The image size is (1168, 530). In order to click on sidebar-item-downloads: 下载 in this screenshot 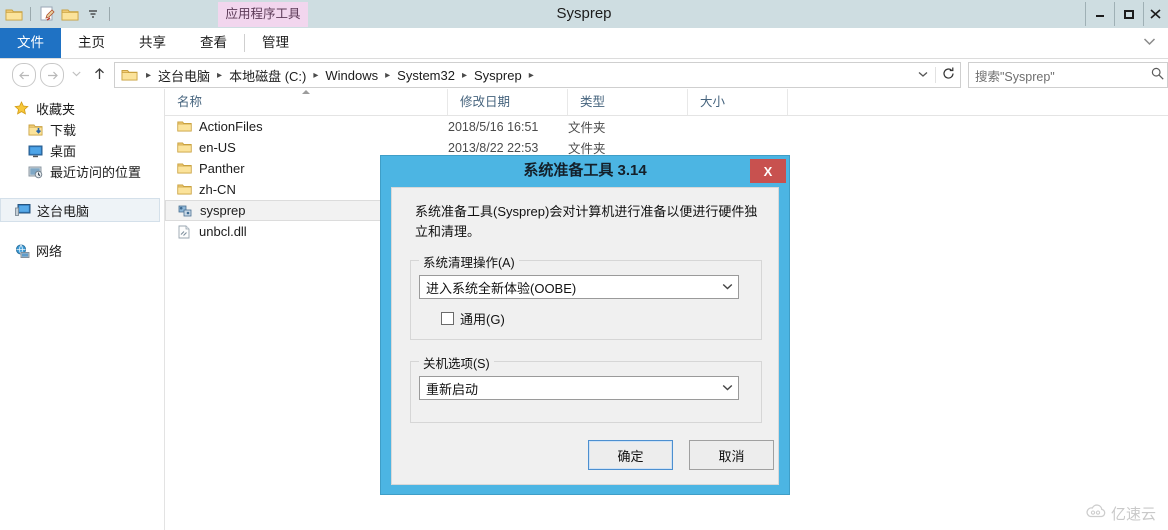, I will do `click(82, 129)`.